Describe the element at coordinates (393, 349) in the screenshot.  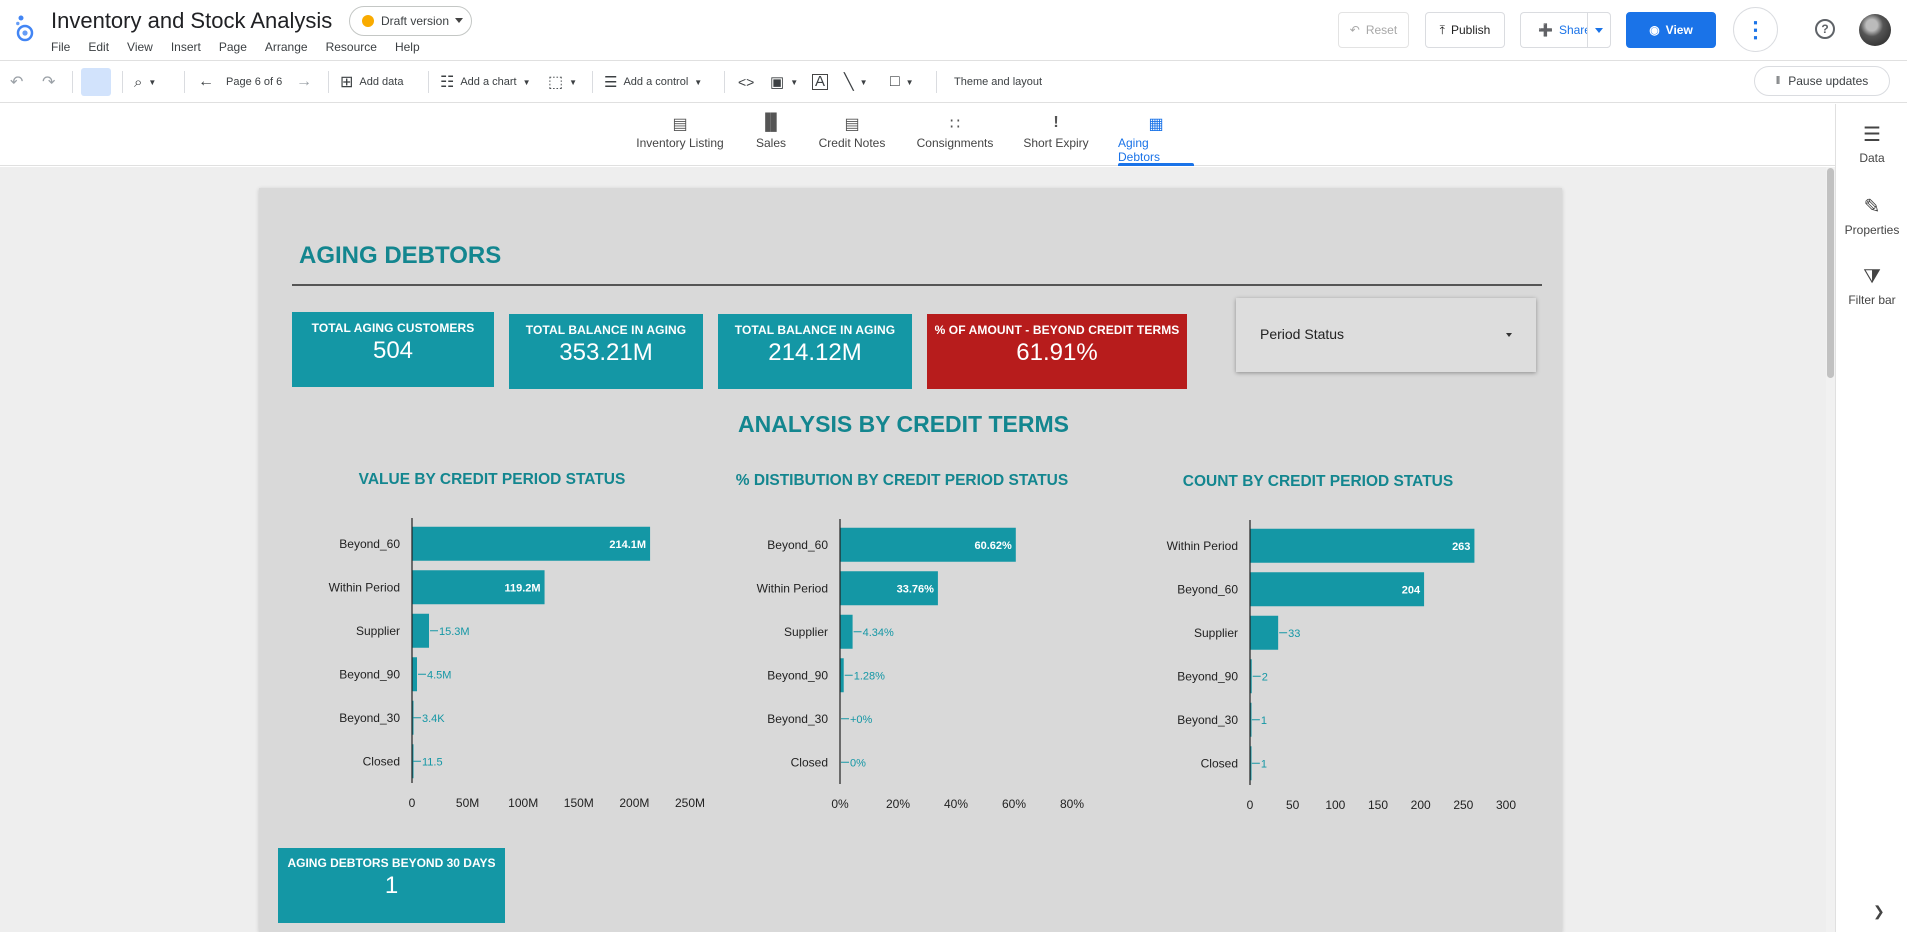
I see `kpi-total-aging-customers: TOTAL AGING CUSTOMERS 504` at that location.